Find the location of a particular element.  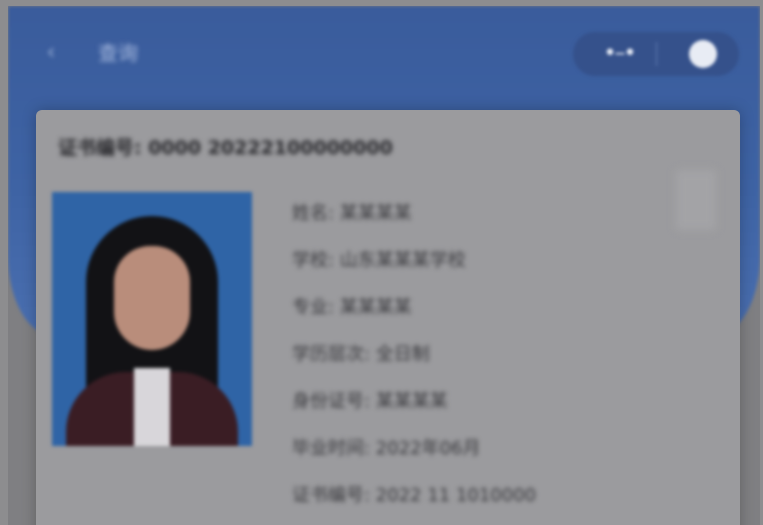

back-button: ‹ is located at coordinates (51, 53).